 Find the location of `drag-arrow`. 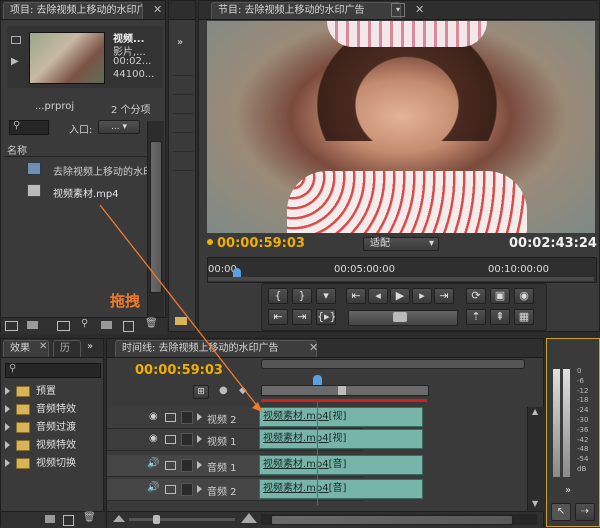

drag-arrow is located at coordinates (181, 308).